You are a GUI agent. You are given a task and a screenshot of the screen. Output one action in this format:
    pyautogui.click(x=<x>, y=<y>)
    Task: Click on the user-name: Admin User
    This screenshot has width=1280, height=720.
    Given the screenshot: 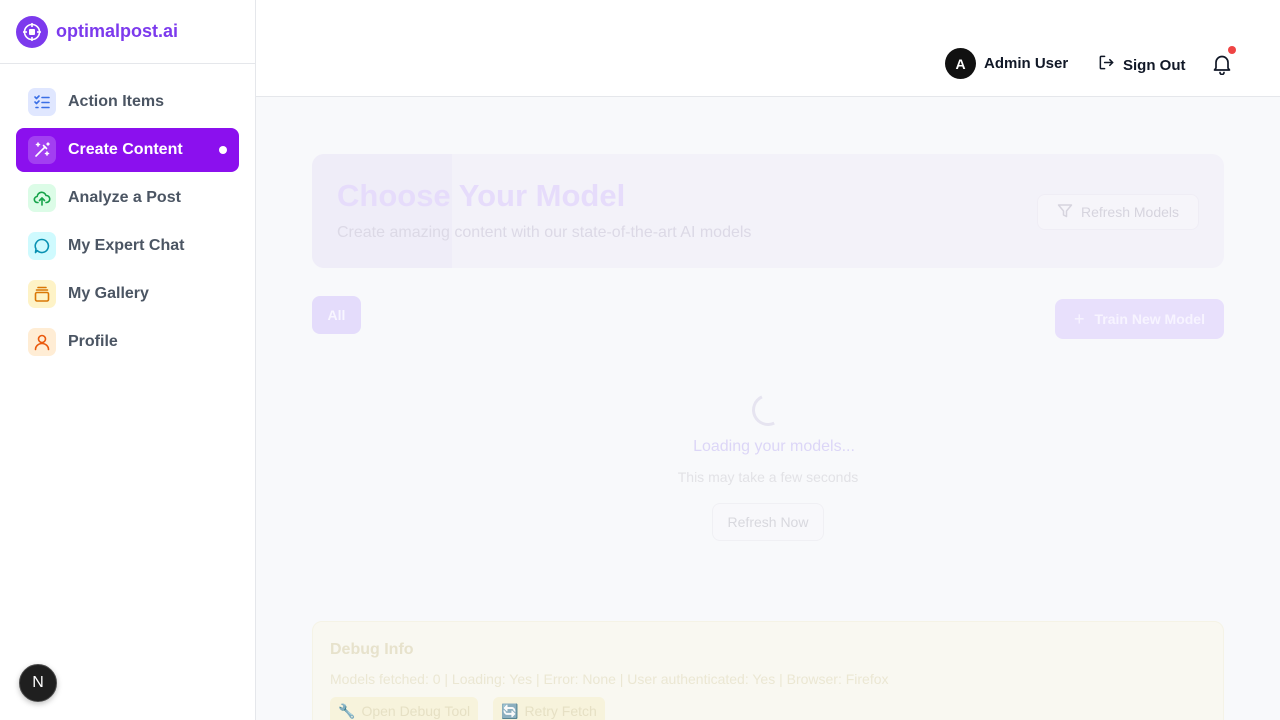 What is the action you would take?
    pyautogui.click(x=1026, y=63)
    